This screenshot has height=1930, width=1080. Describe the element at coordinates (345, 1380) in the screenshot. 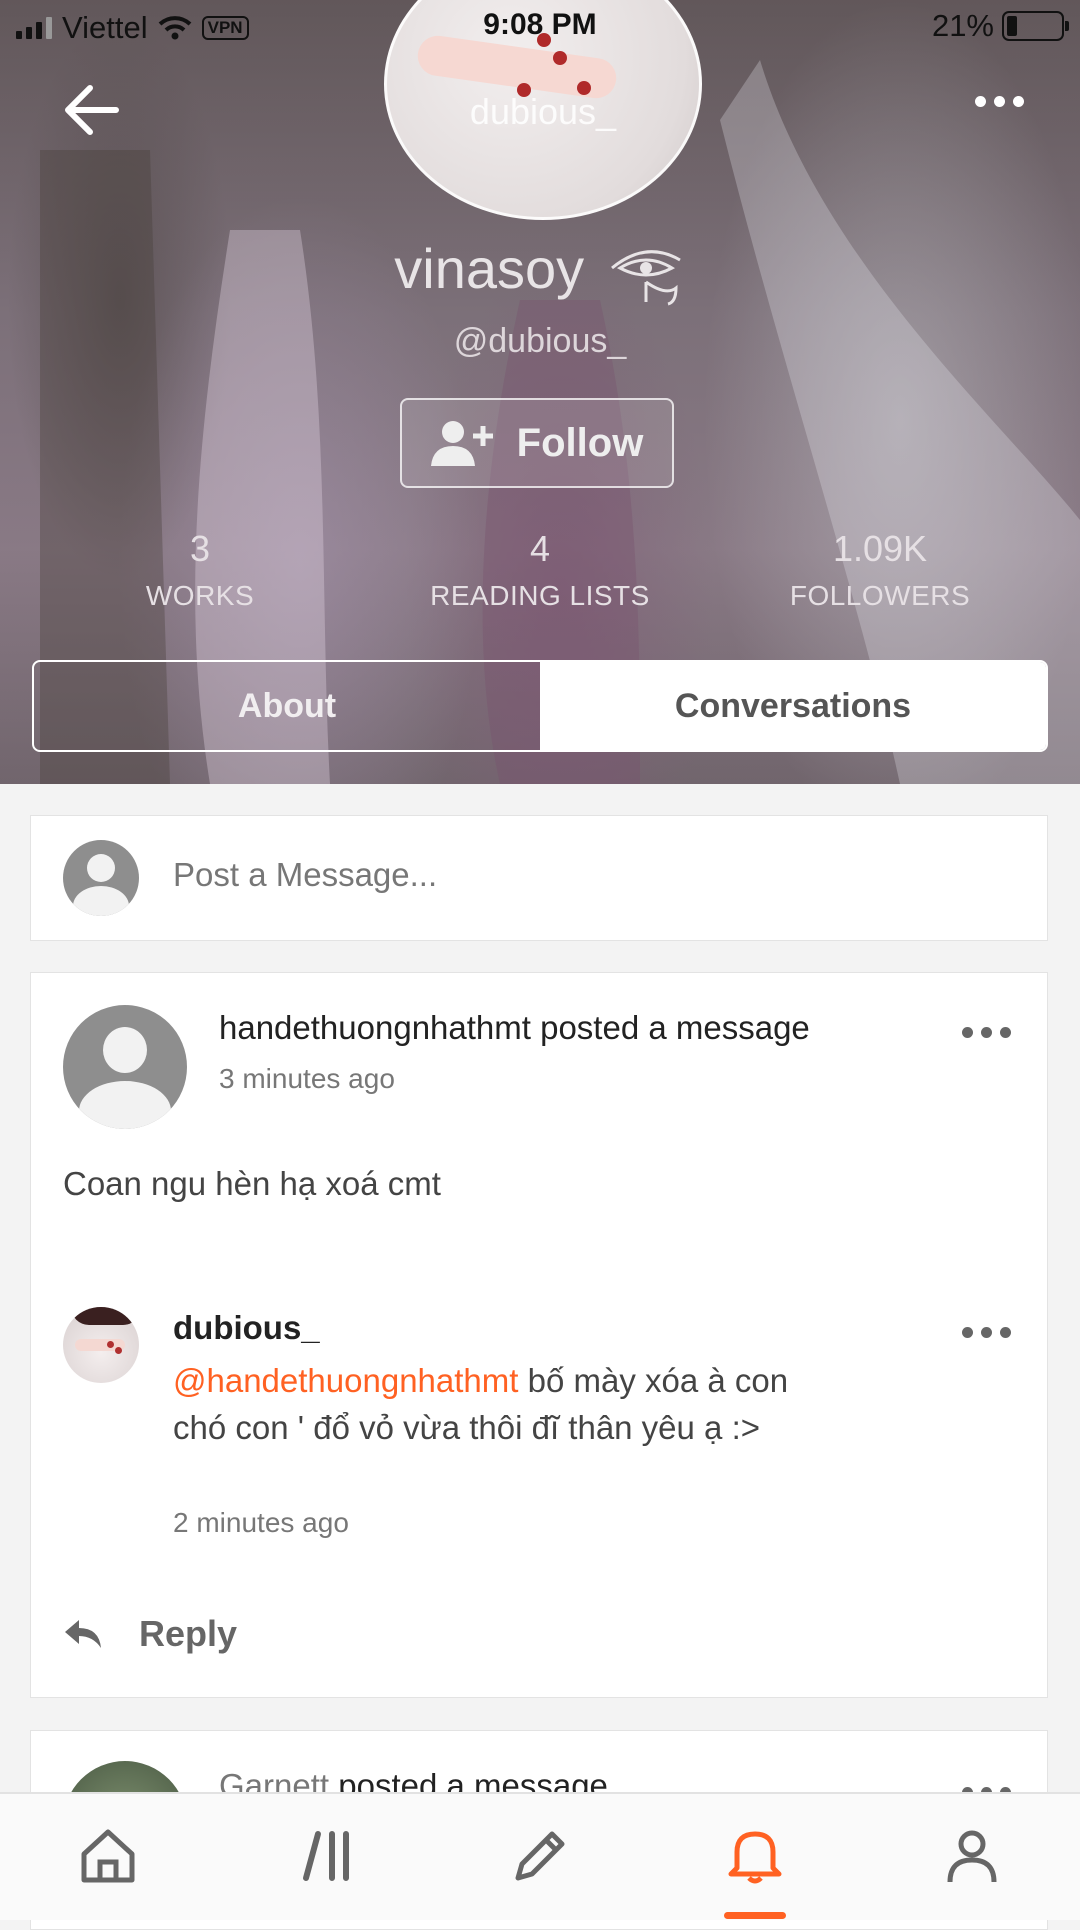

I see `reply-mention-link: @handethuongnhathmt` at that location.